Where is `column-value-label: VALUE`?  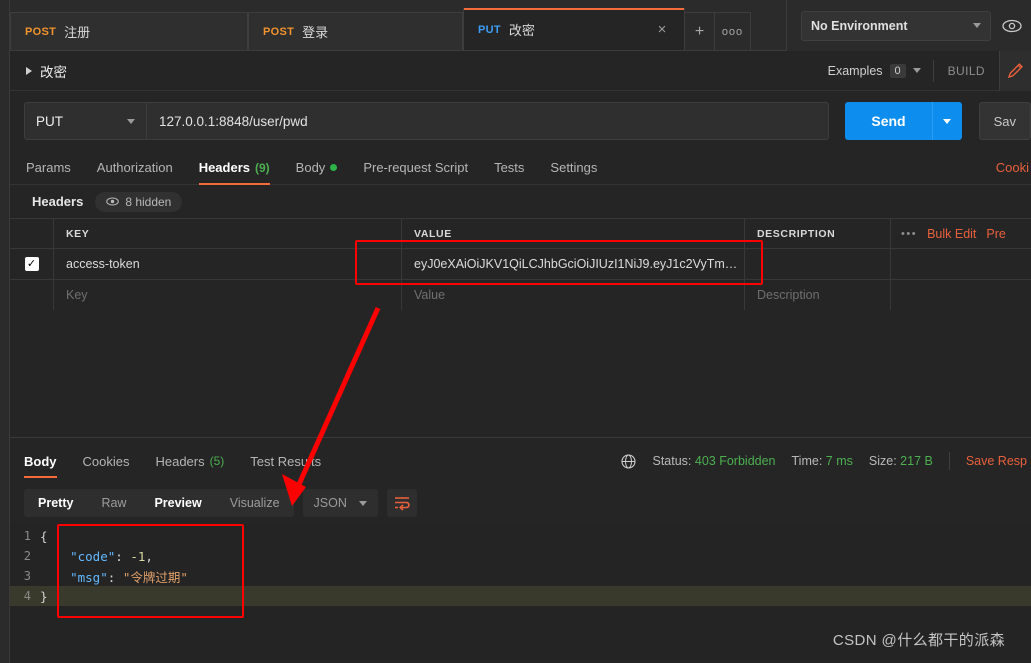 column-value-label: VALUE is located at coordinates (433, 233).